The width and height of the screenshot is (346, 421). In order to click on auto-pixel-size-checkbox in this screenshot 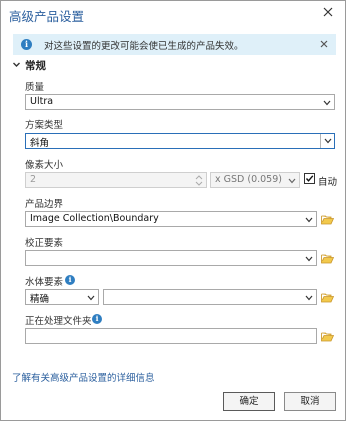, I will do `click(309, 178)`.